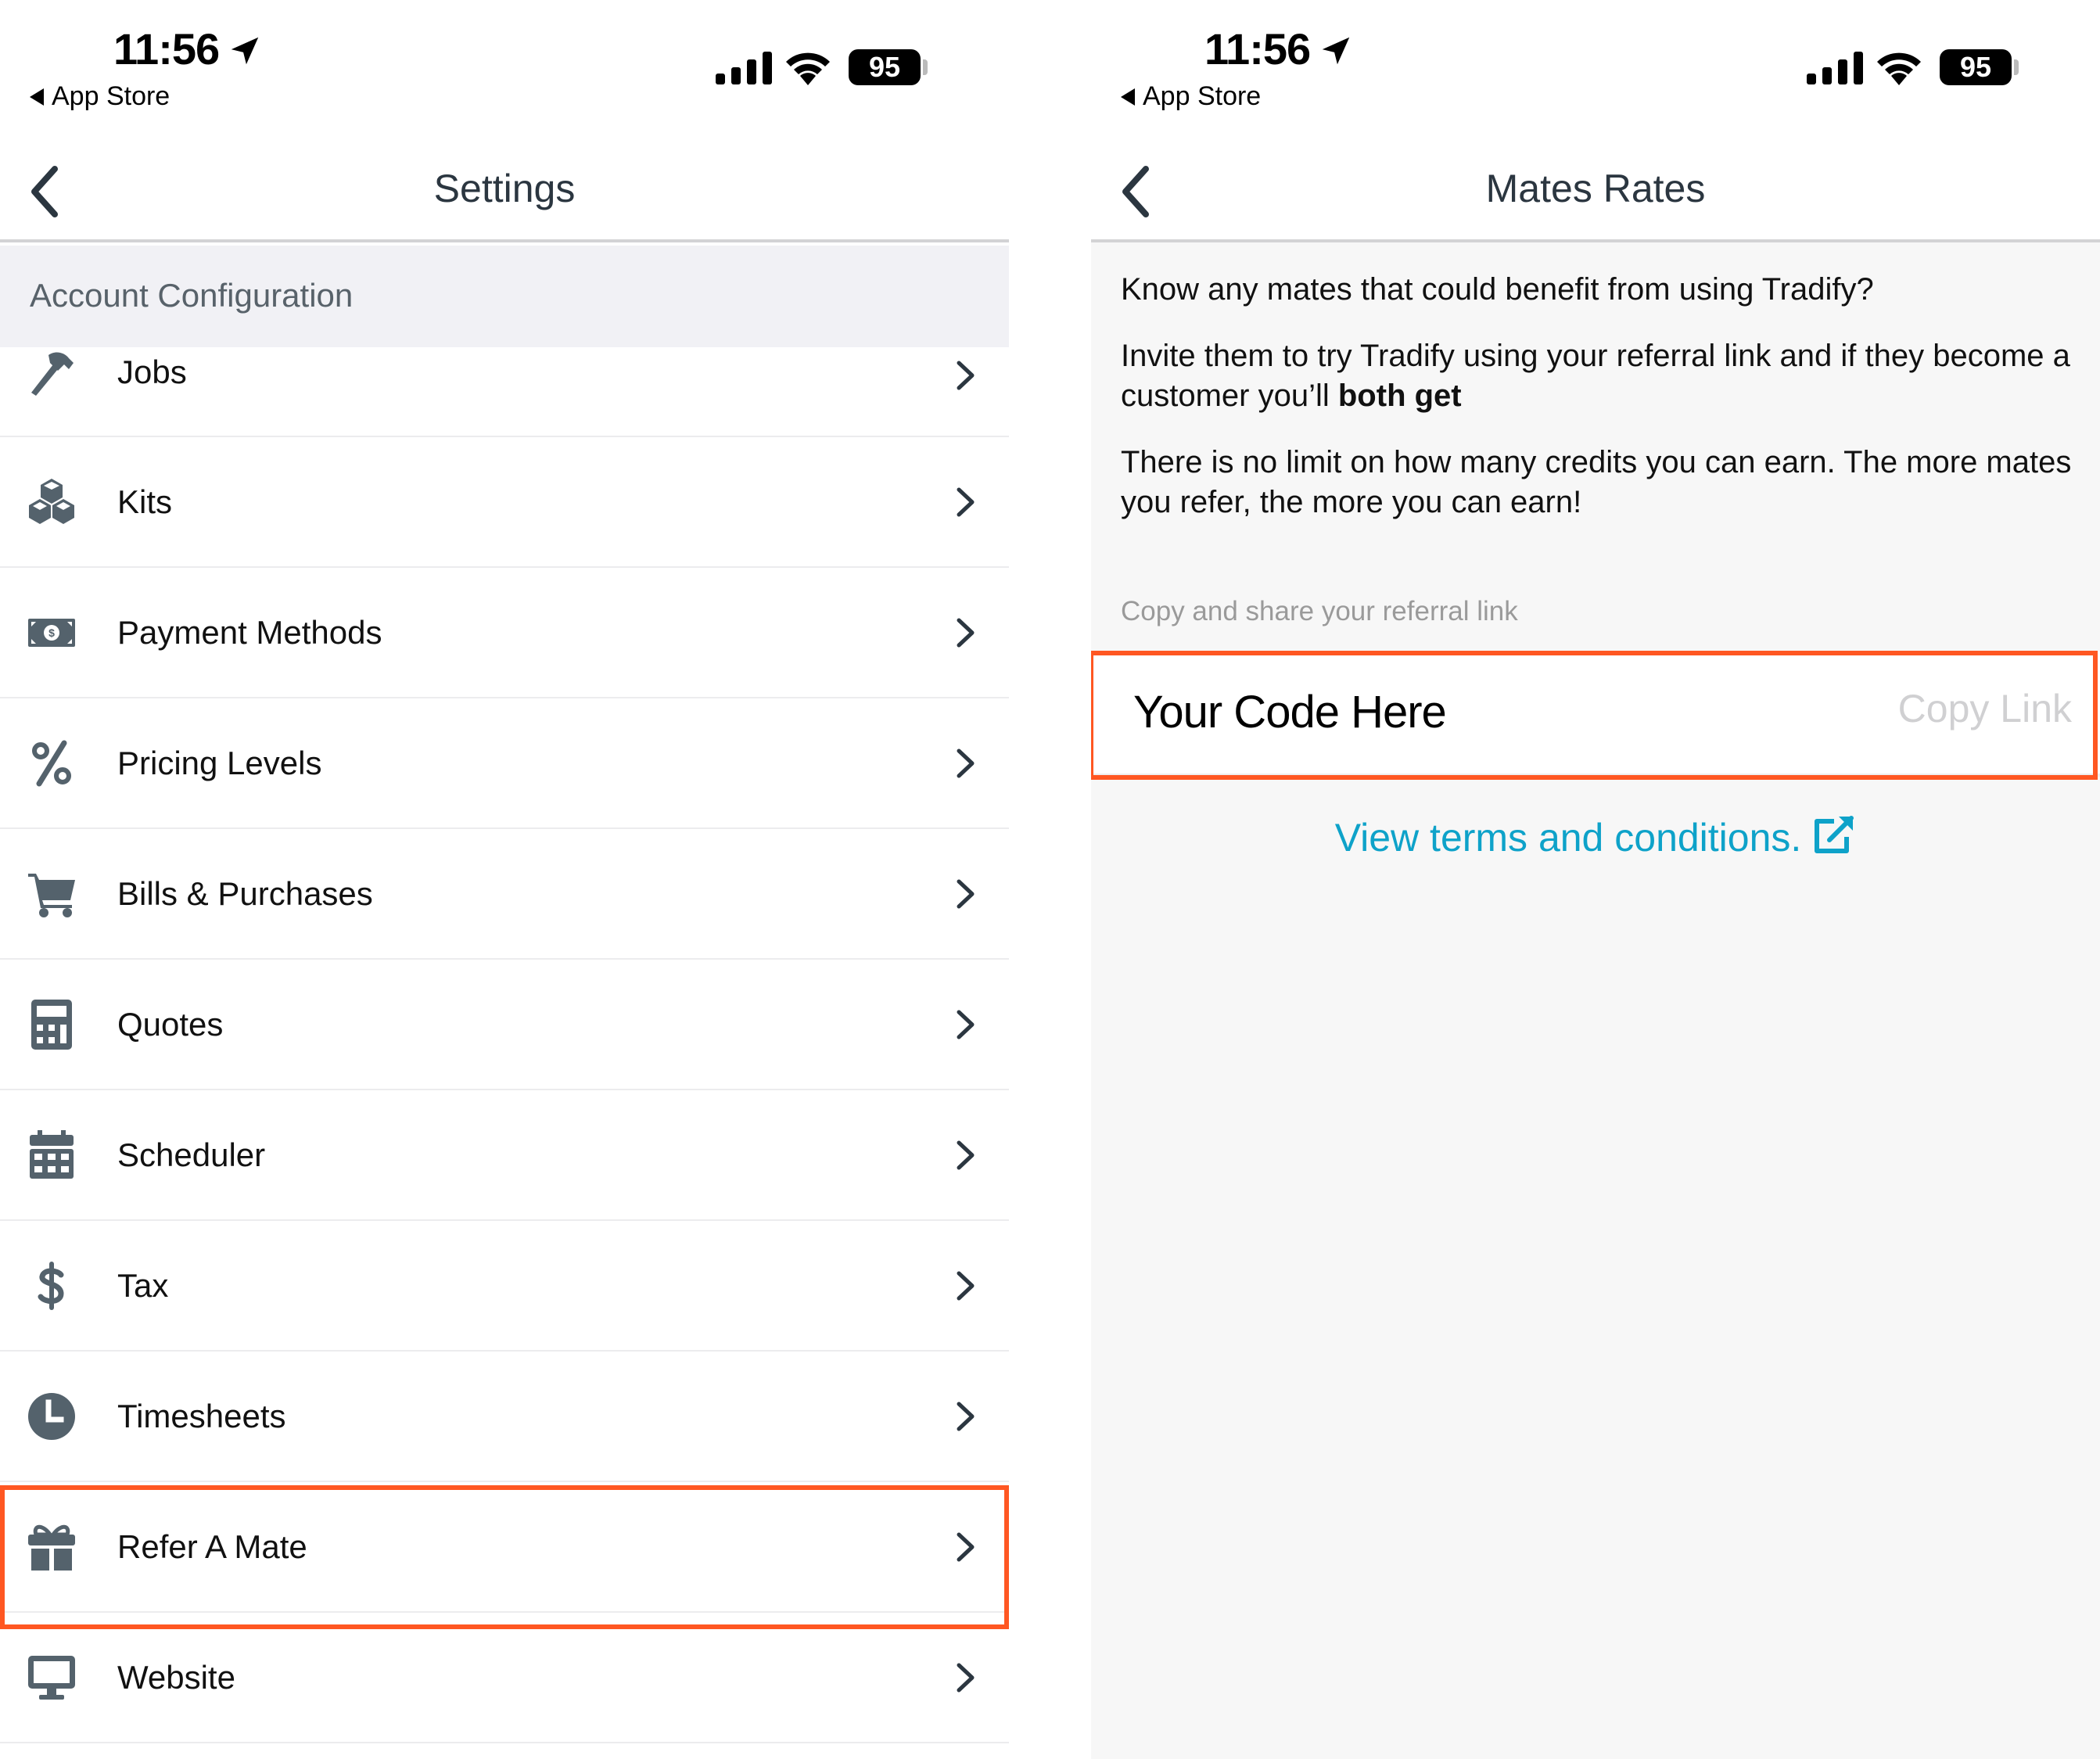 Image resolution: width=2100 pixels, height=1759 pixels. I want to click on page-title: Mates Rates, so click(1595, 189).